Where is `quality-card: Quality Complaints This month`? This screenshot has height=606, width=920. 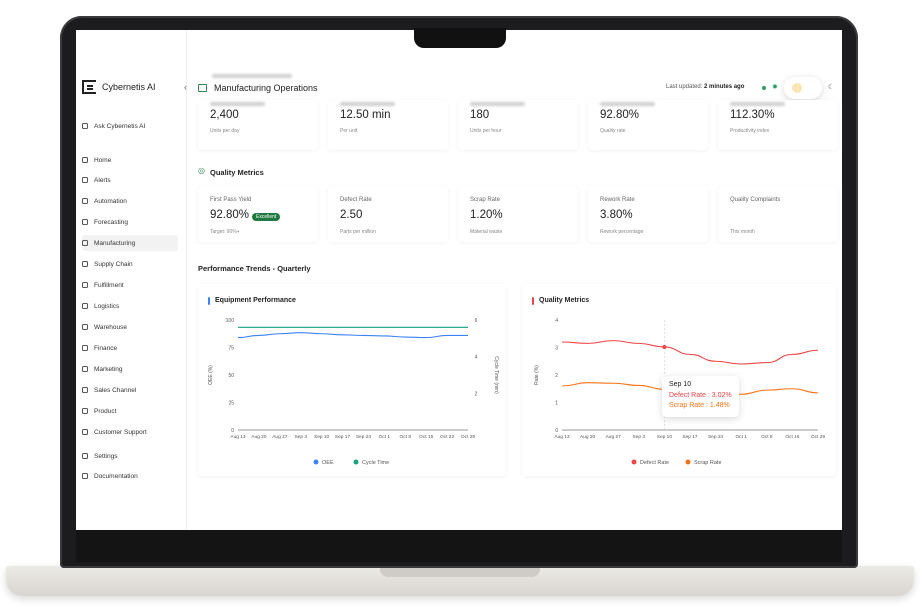
quality-card: Quality Complaints This month is located at coordinates (778, 214).